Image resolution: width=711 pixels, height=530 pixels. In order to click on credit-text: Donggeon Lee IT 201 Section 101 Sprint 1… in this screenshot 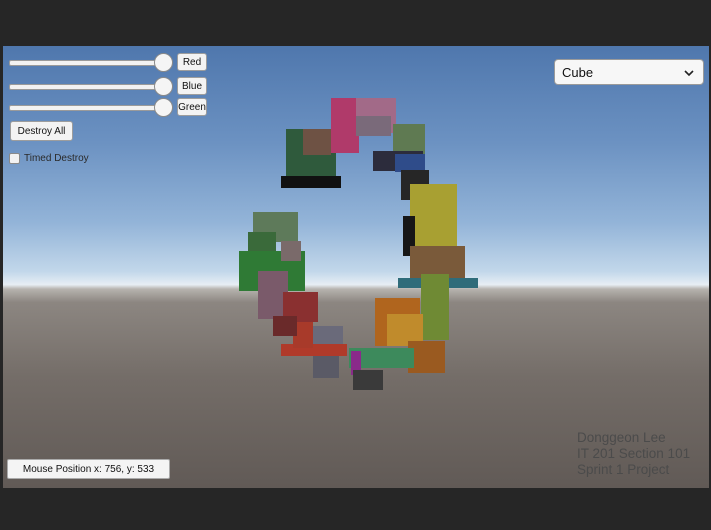, I will do `click(633, 454)`.